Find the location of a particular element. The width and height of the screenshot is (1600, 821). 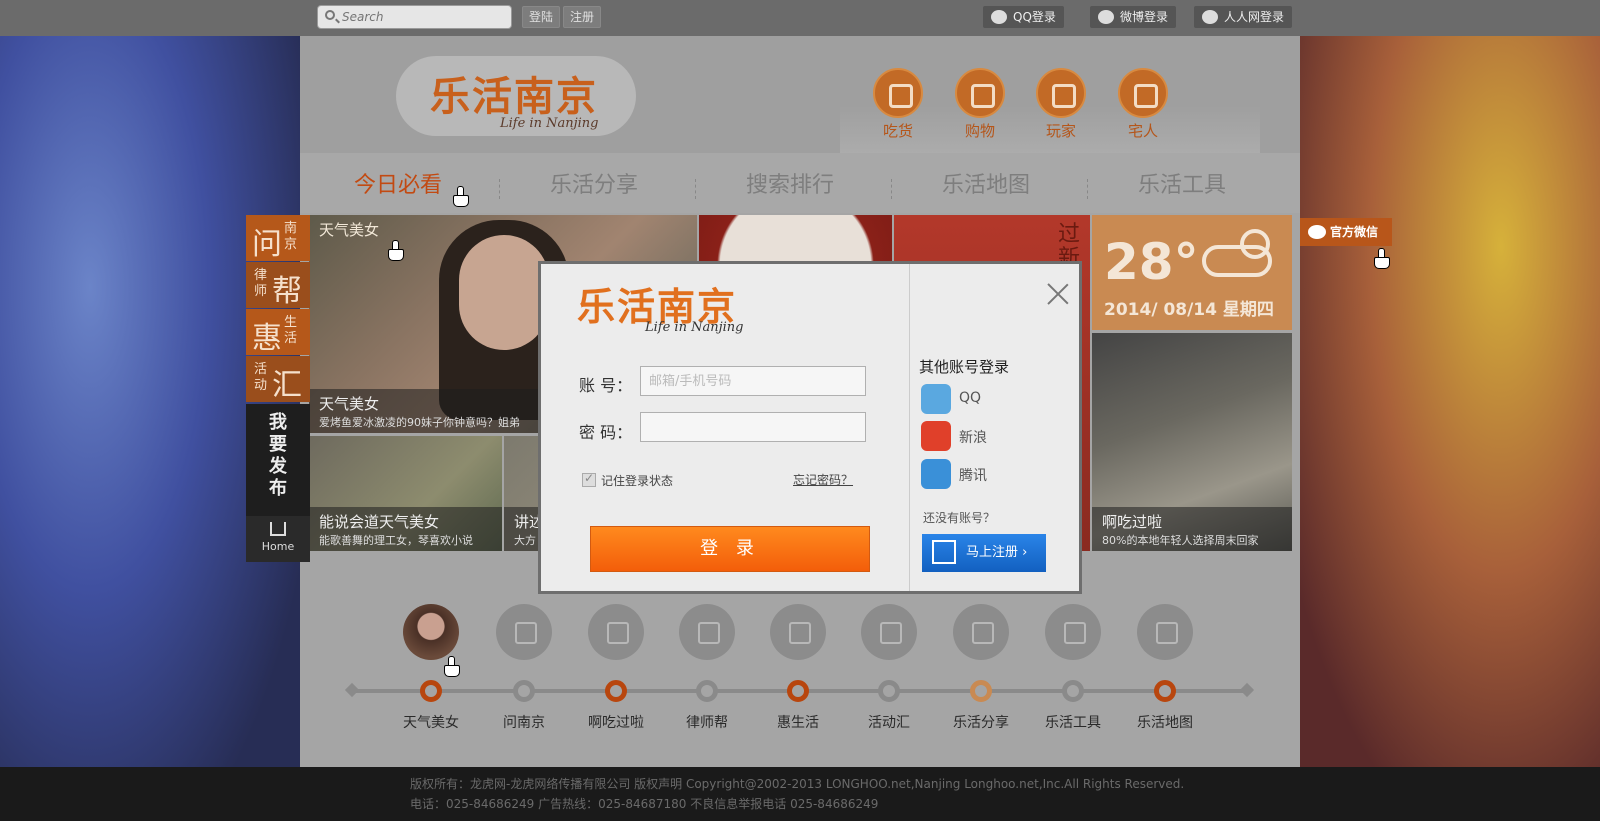

weibo-login-button: 微博登录 is located at coordinates (1133, 17).